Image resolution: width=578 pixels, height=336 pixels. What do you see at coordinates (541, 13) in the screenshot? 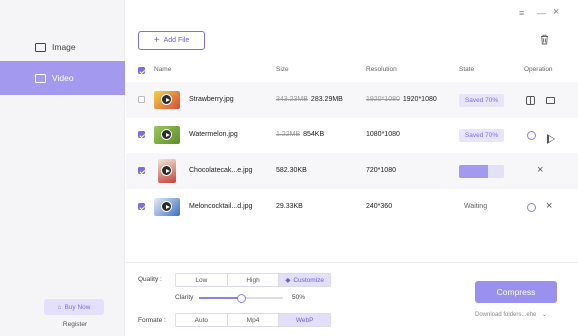
I see `minimize-icon: —` at bounding box center [541, 13].